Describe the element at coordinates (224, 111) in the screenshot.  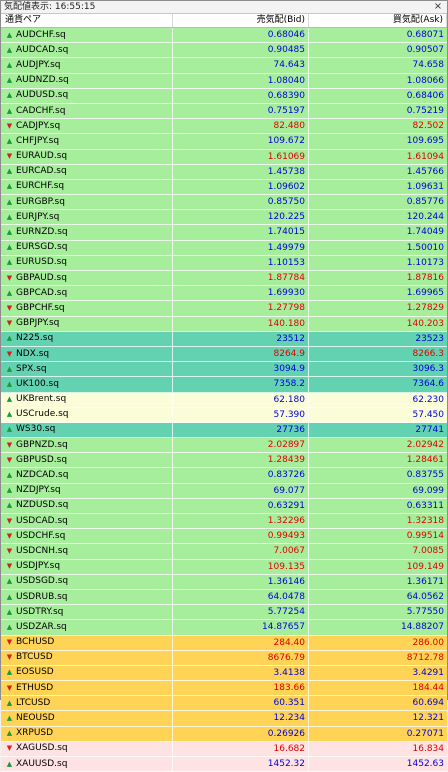
I see `table-row: ▲ CADCHF.sq 0.75197 0.75219` at that location.